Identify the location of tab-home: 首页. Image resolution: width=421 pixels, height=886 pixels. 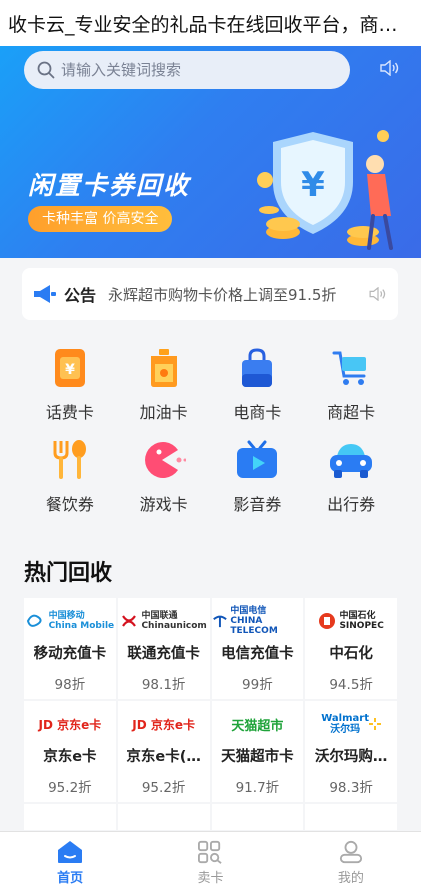
(70, 859).